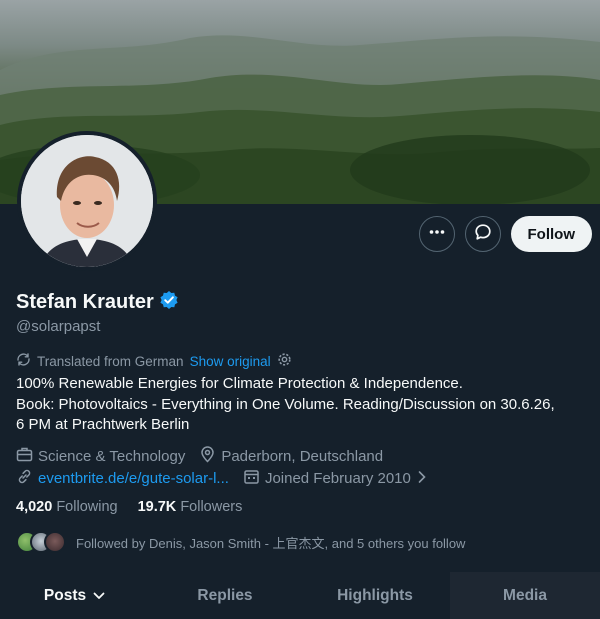 The height and width of the screenshot is (619, 600). Describe the element at coordinates (65, 595) in the screenshot. I see `tab-label: Posts` at that location.